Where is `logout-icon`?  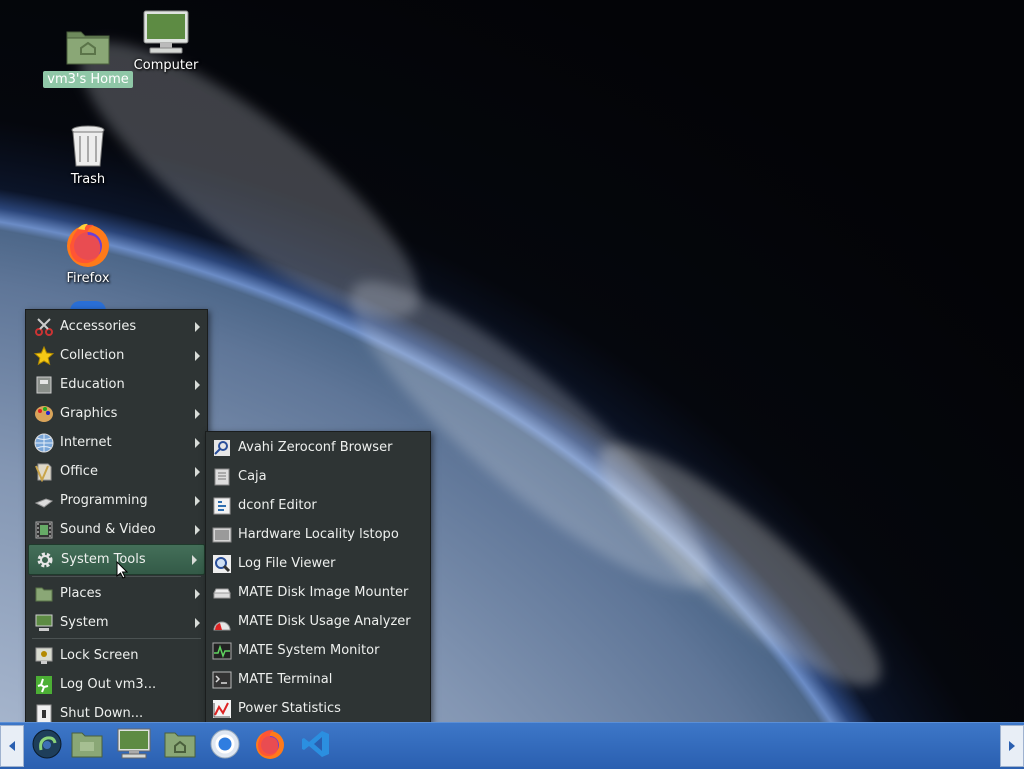
logout-icon is located at coordinates (44, 685).